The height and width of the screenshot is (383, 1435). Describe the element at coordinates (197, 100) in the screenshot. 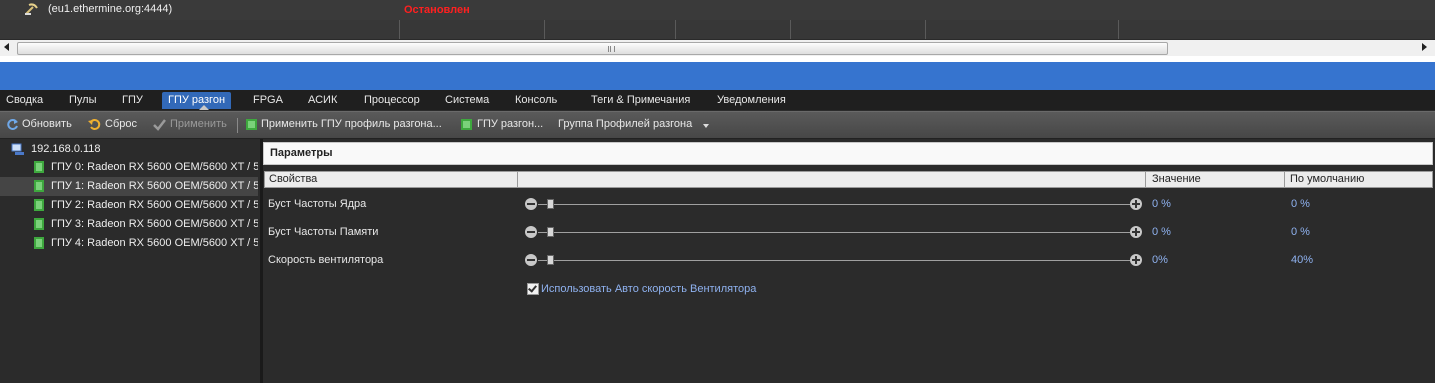

I see `tab-gpu-overclock: ГПУ разгон` at that location.